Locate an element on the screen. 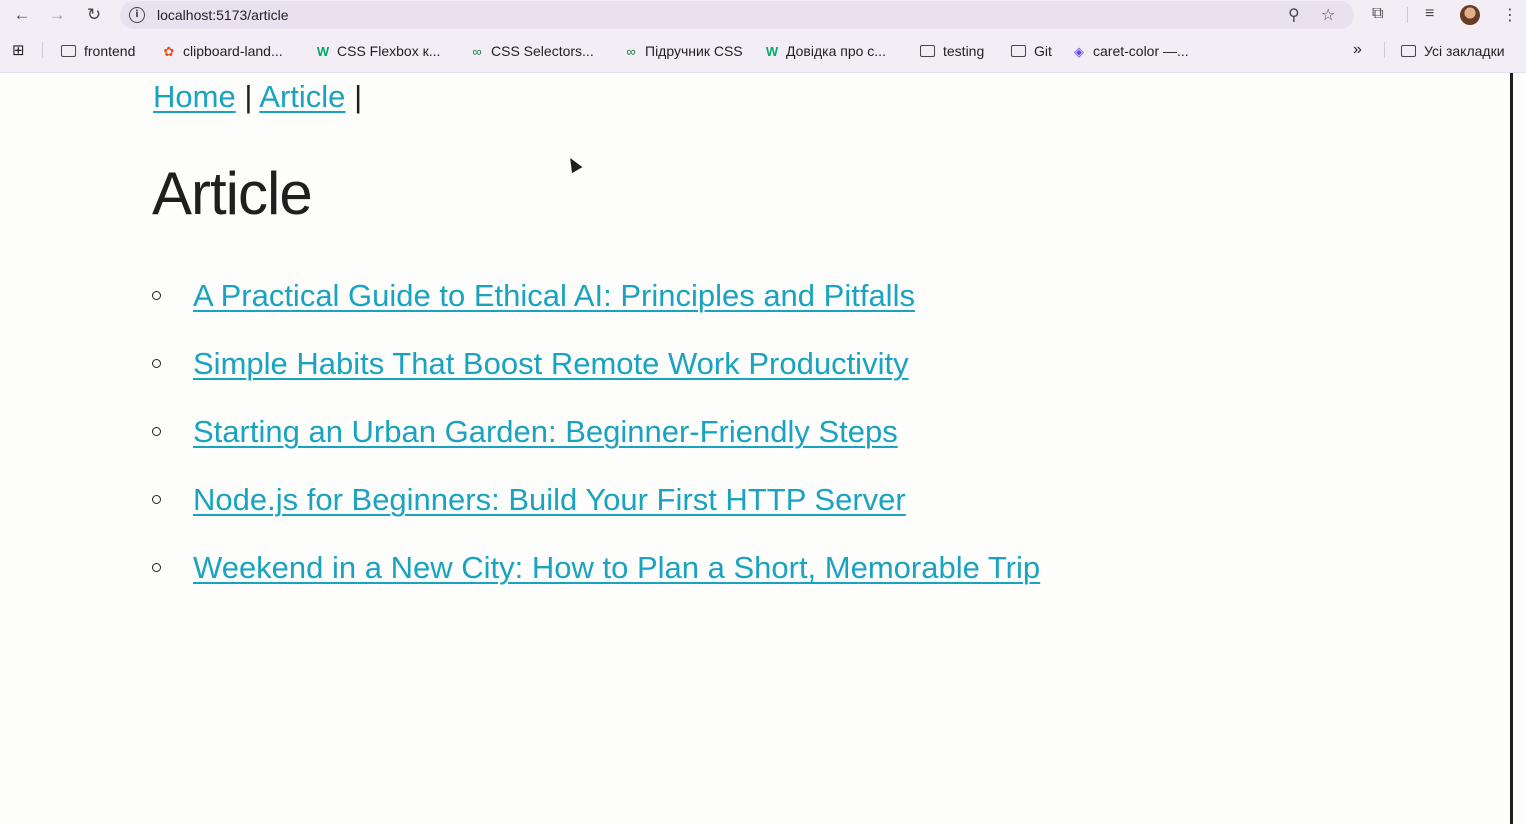  stack-icon: ◈ is located at coordinates (1079, 51).